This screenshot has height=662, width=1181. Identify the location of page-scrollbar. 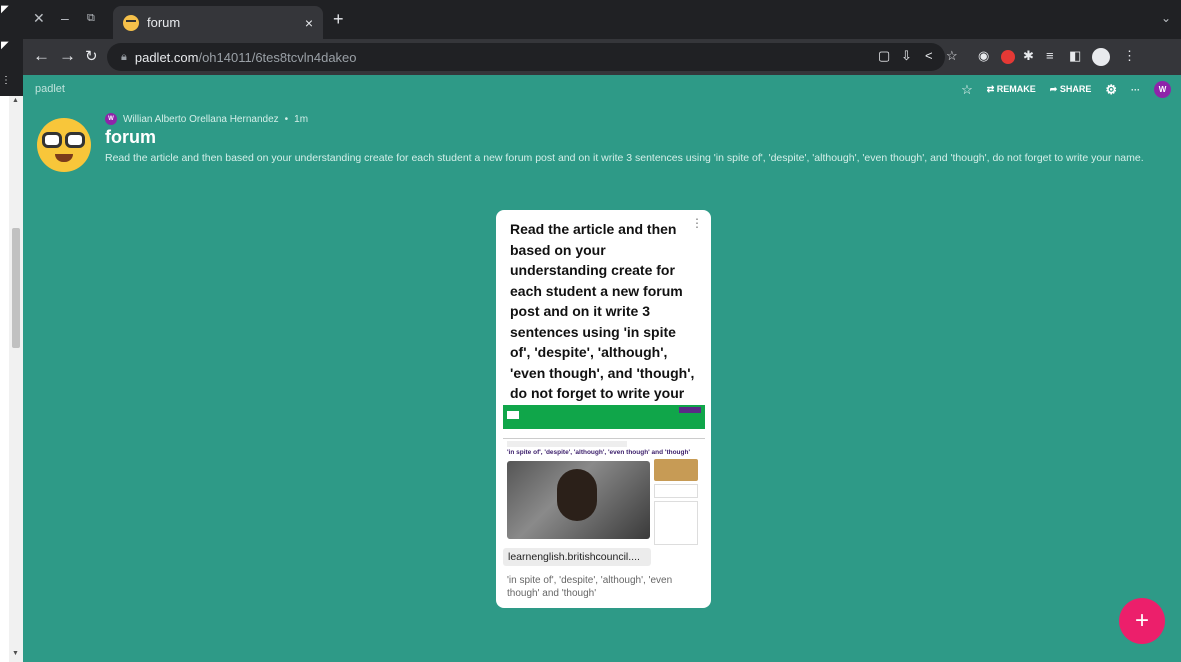
(16, 379).